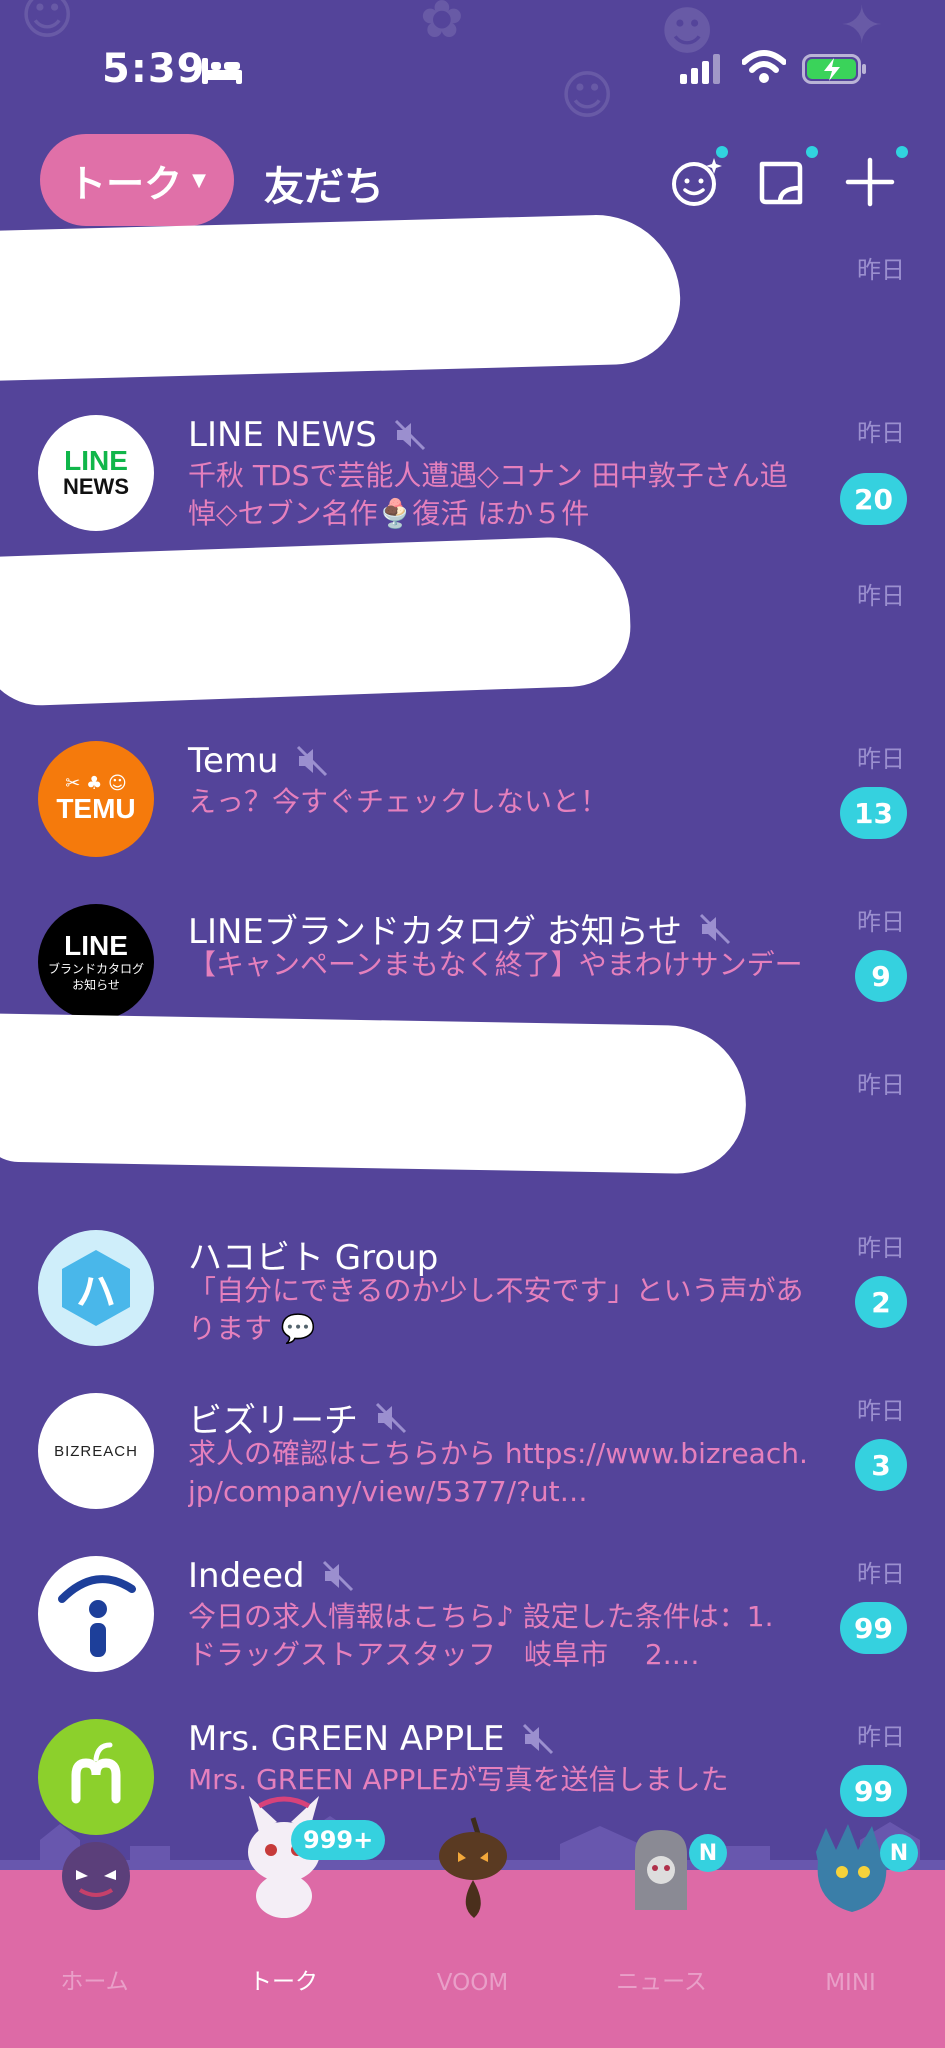  What do you see at coordinates (125, 183) in the screenshot?
I see `talk-tab-label: トーク` at bounding box center [125, 183].